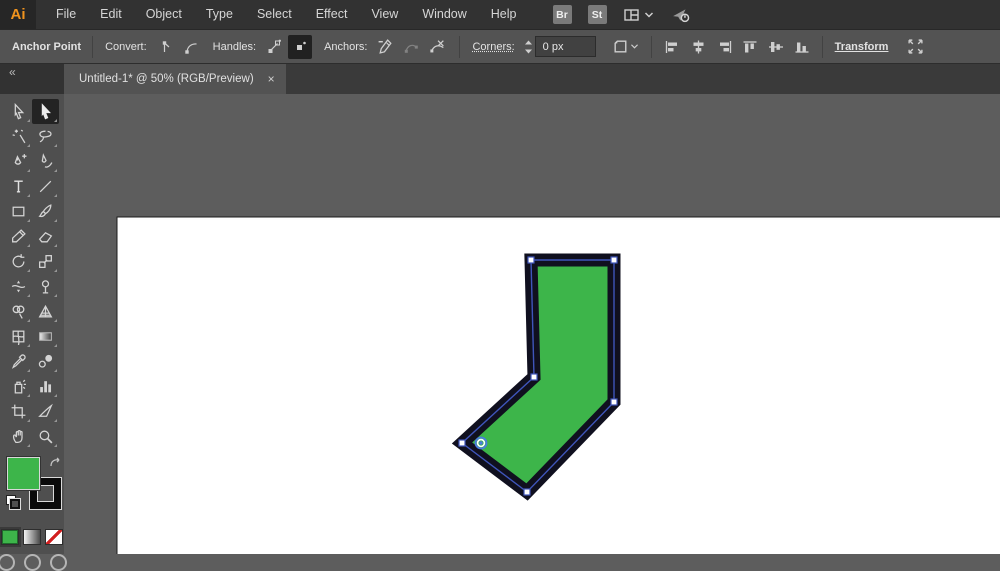 The image size is (1000, 571). I want to click on menu-object: Object, so click(164, 14).